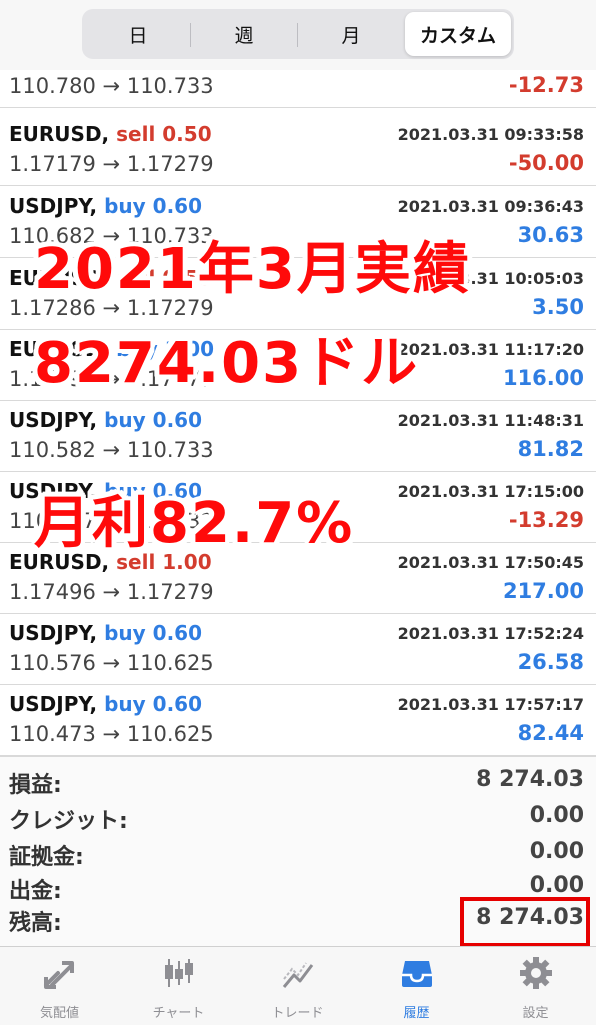  What do you see at coordinates (490, 562) in the screenshot?
I see `trade-time: 2021.03.31 17:50:45` at bounding box center [490, 562].